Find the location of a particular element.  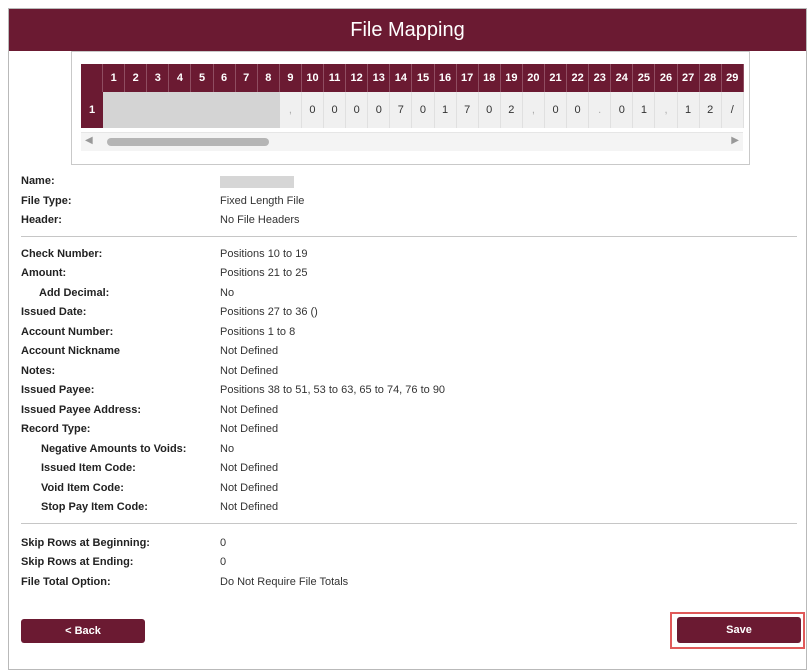

grid-column-header: 4 is located at coordinates (180, 78).